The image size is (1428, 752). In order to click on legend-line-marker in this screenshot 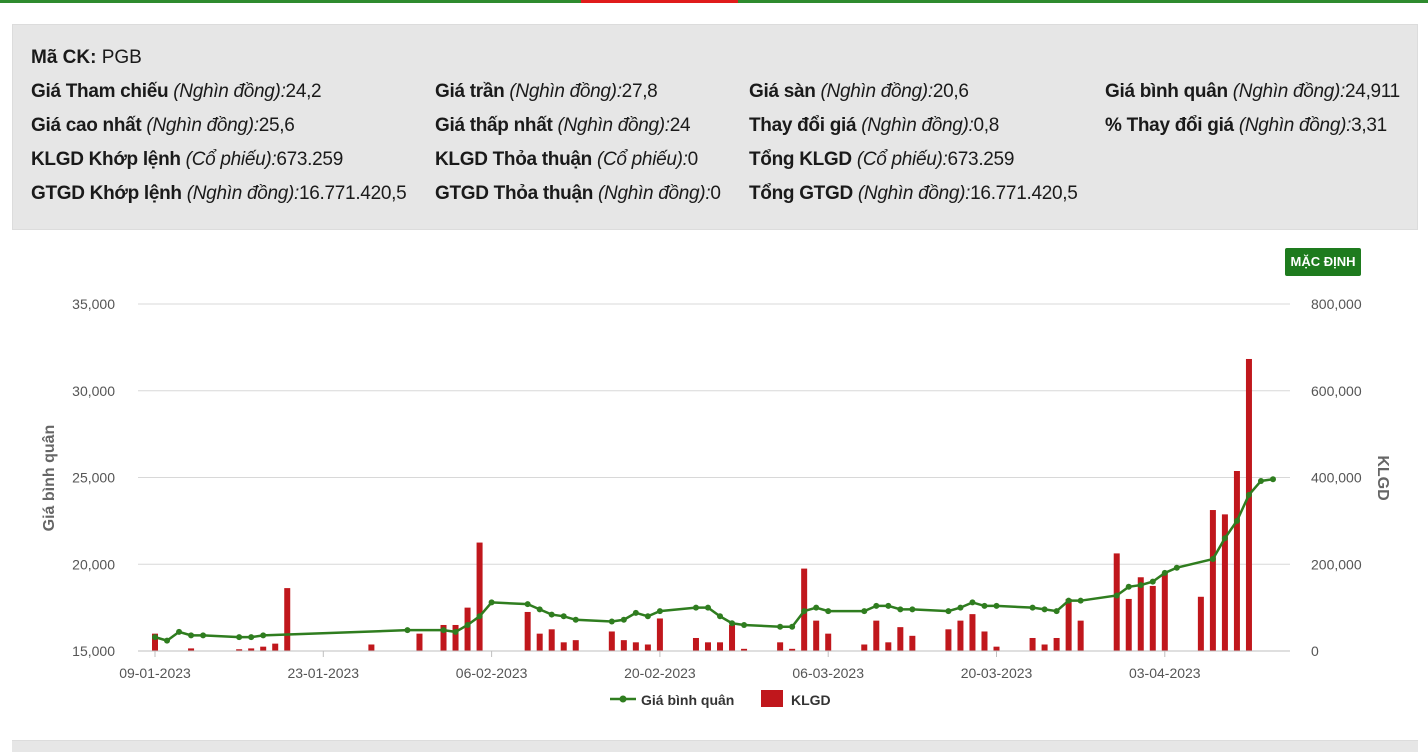, I will do `click(623, 699)`.